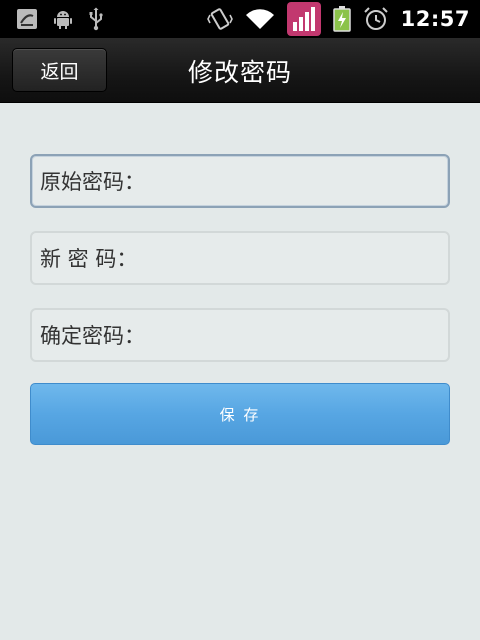 The image size is (480, 640). I want to click on status-bar: 12:57, so click(240, 19).